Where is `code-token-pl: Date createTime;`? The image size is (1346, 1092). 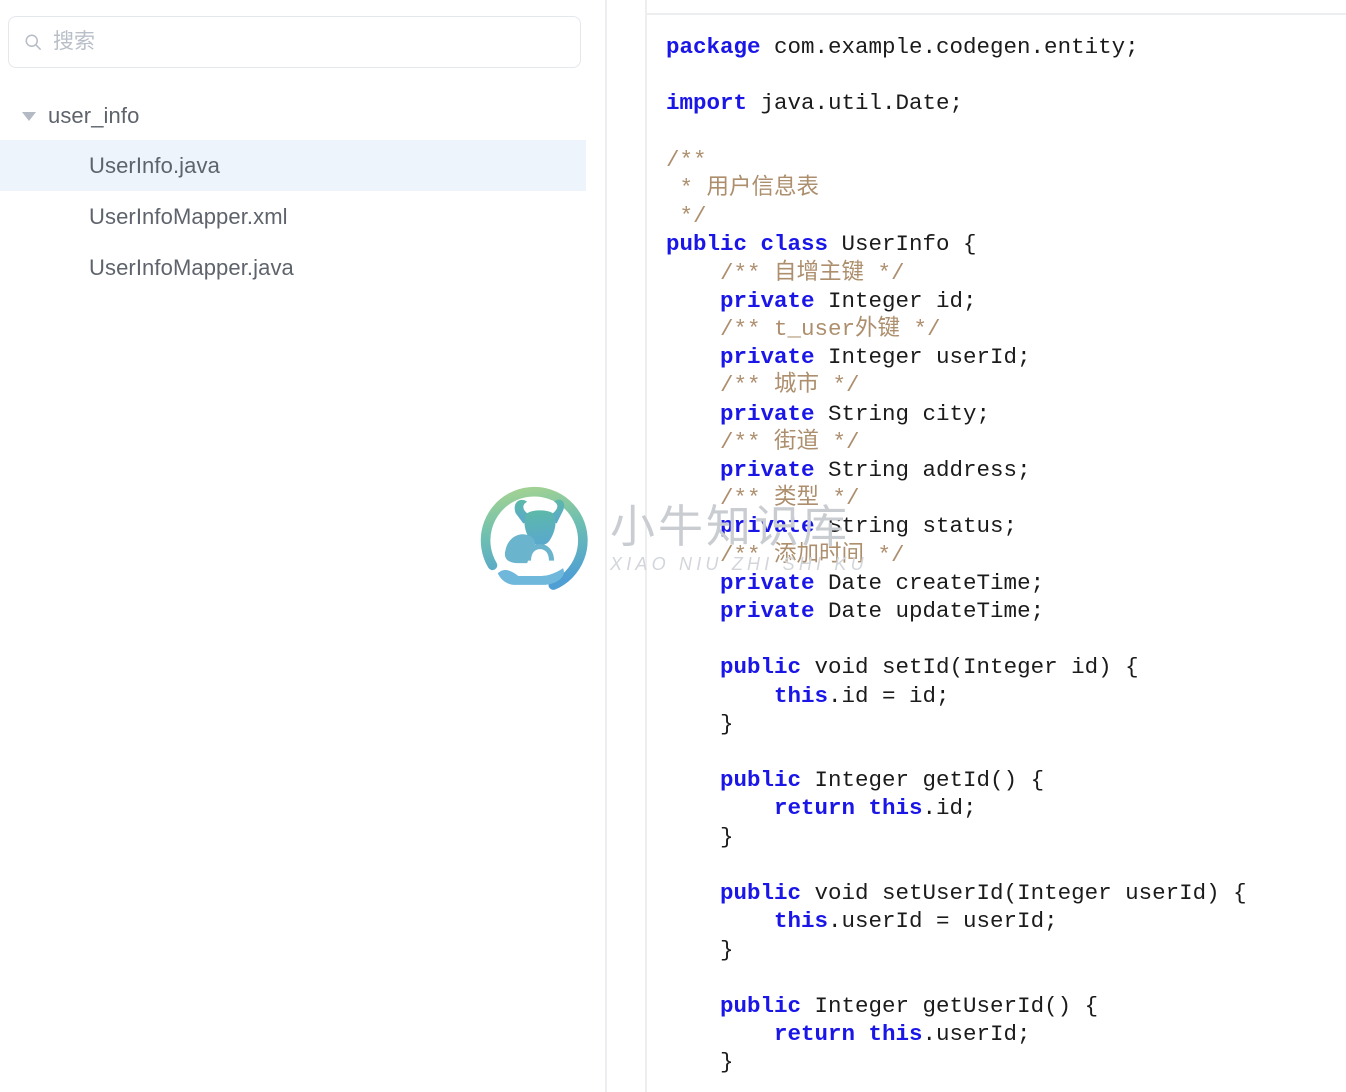 code-token-pl: Date createTime; is located at coordinates (929, 582).